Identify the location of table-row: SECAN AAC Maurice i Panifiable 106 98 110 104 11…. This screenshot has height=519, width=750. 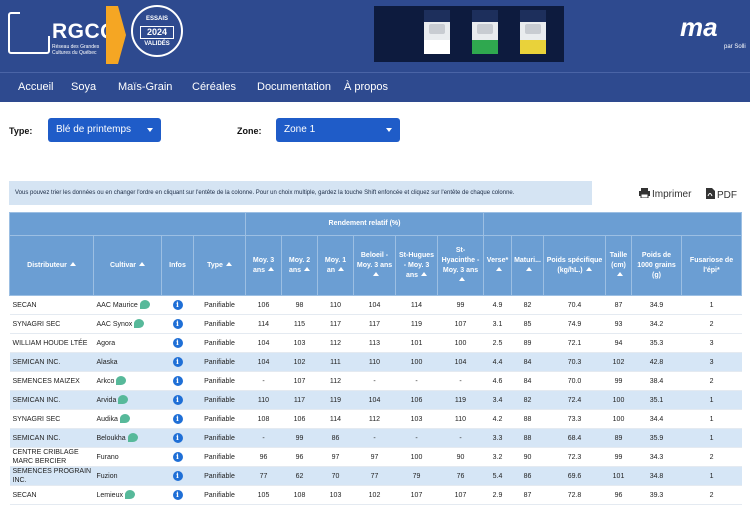
(375, 305).